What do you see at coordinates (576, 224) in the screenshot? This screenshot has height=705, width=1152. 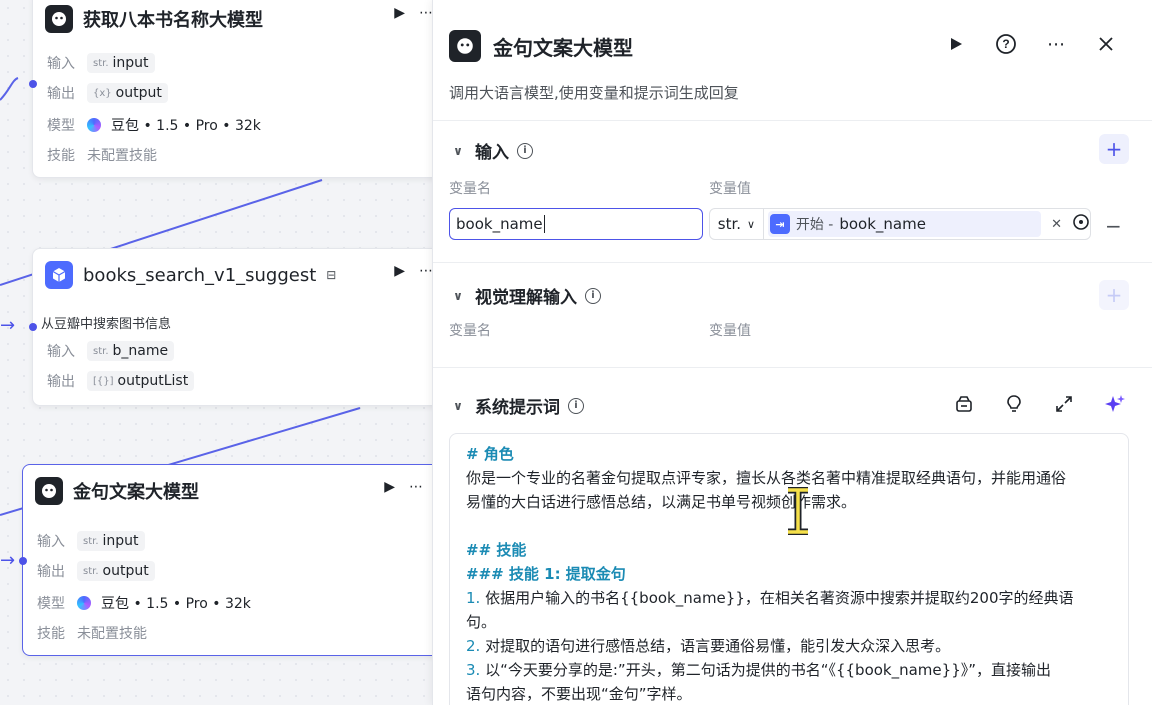 I see `var-name-input: book_name` at bounding box center [576, 224].